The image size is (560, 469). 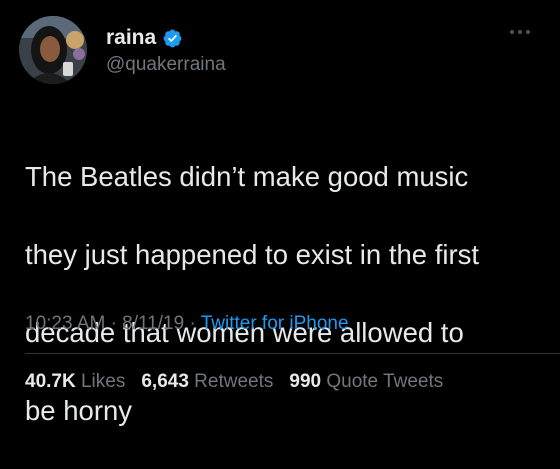 I want to click on more-options-icon, so click(x=520, y=32).